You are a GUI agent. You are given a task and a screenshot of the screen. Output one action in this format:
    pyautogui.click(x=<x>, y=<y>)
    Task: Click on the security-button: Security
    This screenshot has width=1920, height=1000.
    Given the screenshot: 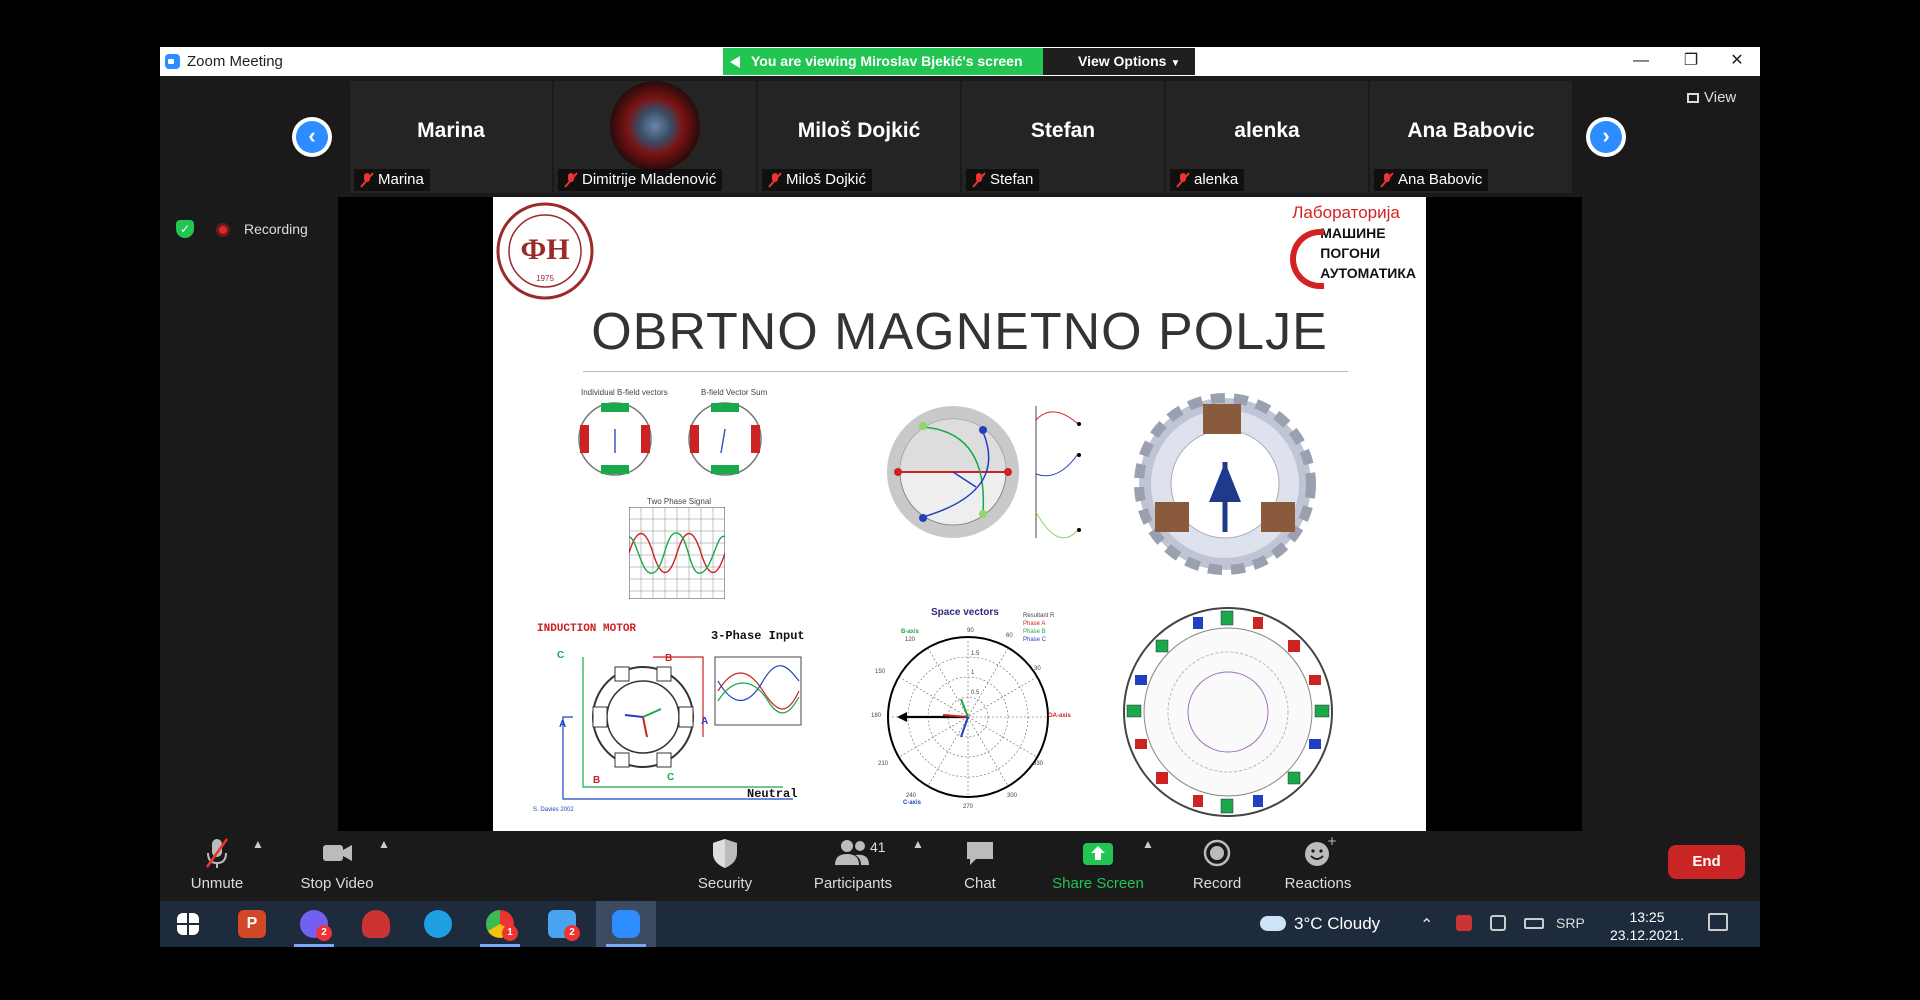 What is the action you would take?
    pyautogui.click(x=725, y=863)
    